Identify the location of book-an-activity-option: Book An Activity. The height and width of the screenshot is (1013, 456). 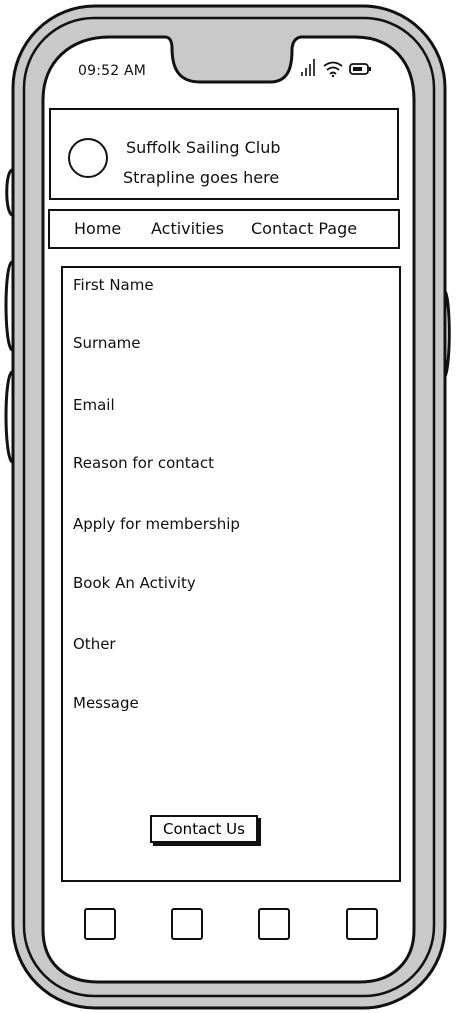
(134, 583).